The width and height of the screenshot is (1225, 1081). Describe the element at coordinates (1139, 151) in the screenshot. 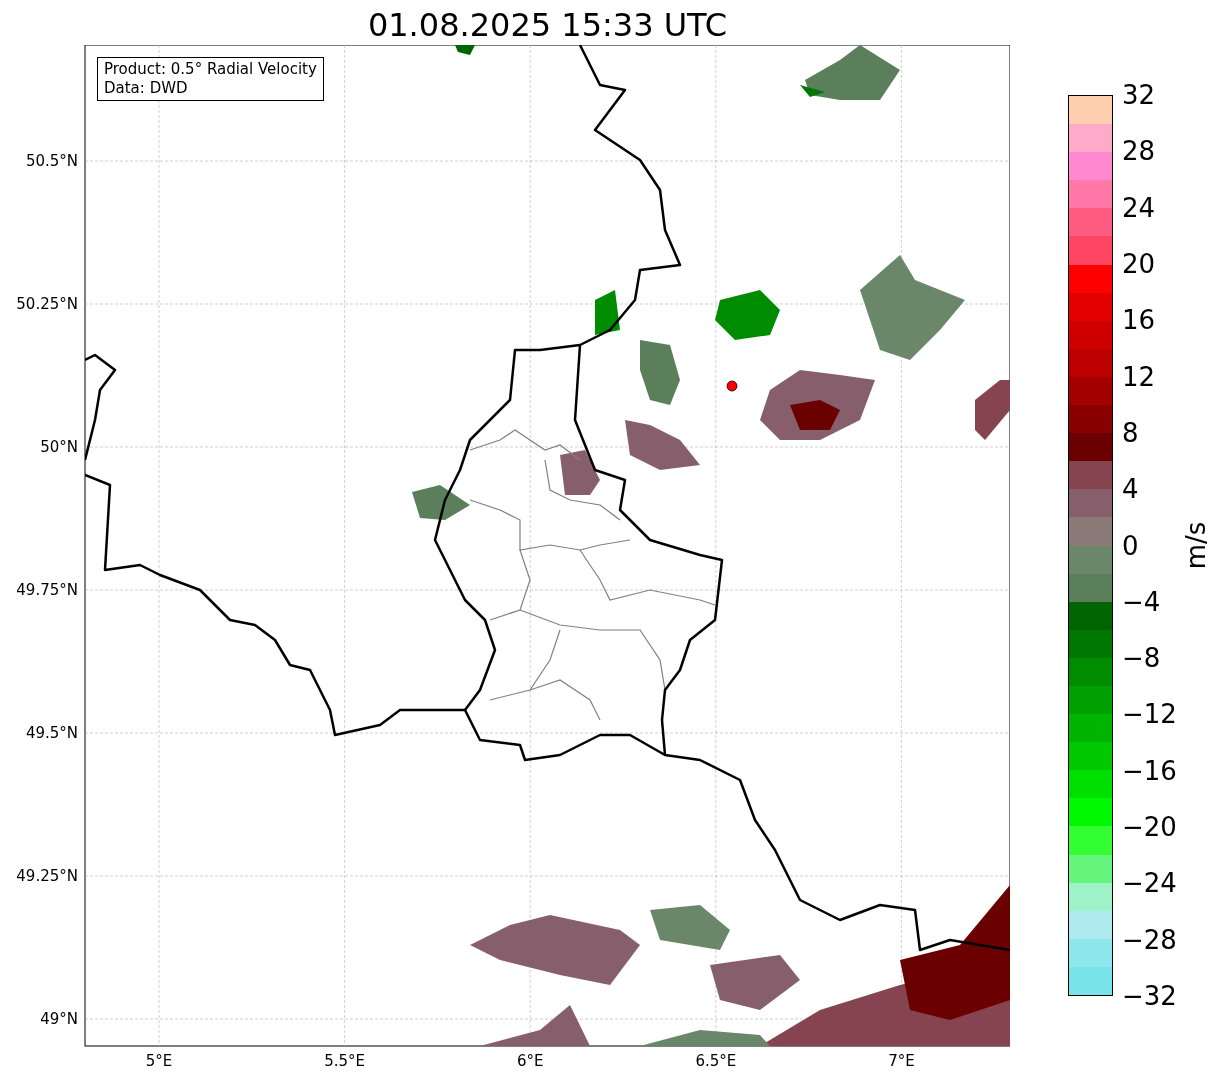

I see `colorbar-tick-label: 28` at that location.